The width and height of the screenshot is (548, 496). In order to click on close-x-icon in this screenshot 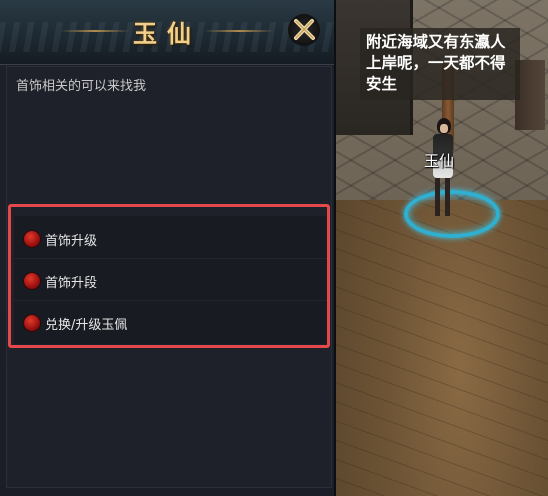, I will do `click(304, 29)`.